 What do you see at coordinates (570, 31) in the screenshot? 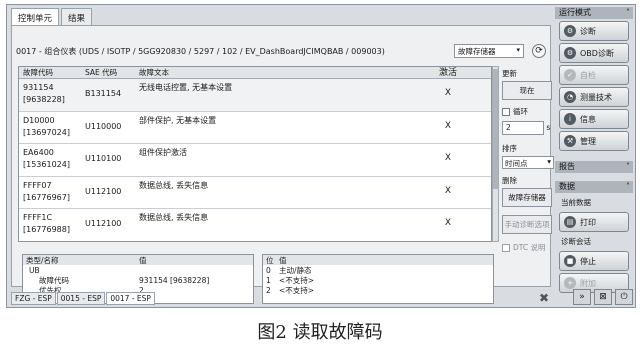
I see `diagnose-icon: ⚙` at bounding box center [570, 31].